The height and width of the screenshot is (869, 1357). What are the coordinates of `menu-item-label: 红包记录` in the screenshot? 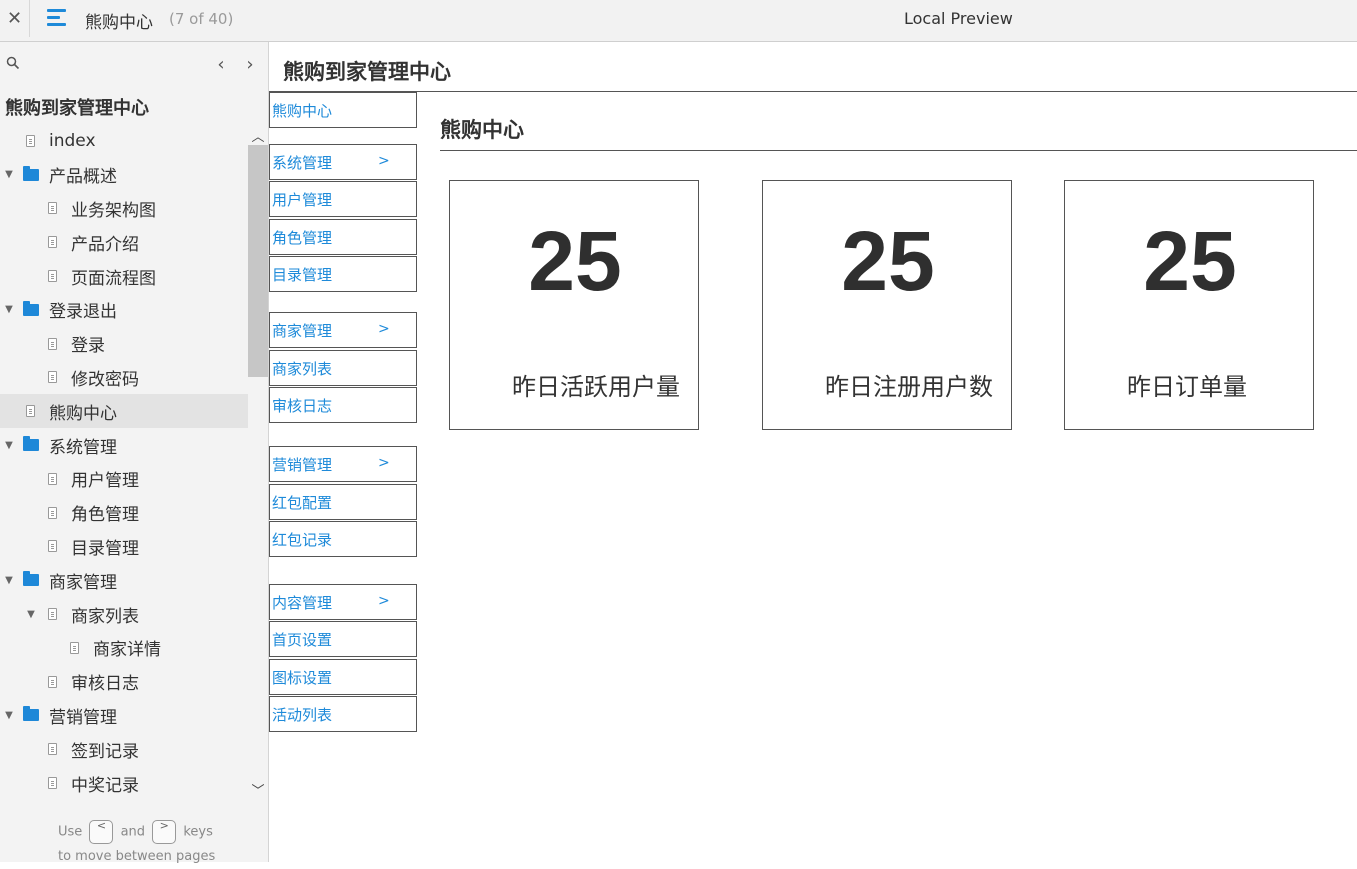 It's located at (302, 539).